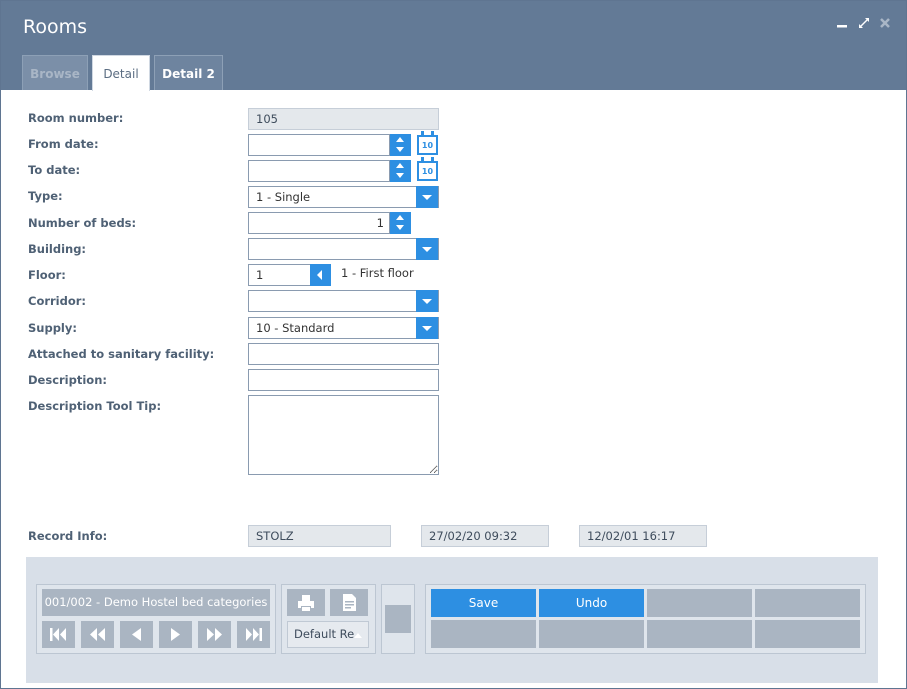 This screenshot has width=907, height=689. What do you see at coordinates (319, 536) in the screenshot?
I see `record-user: STOLZ` at bounding box center [319, 536].